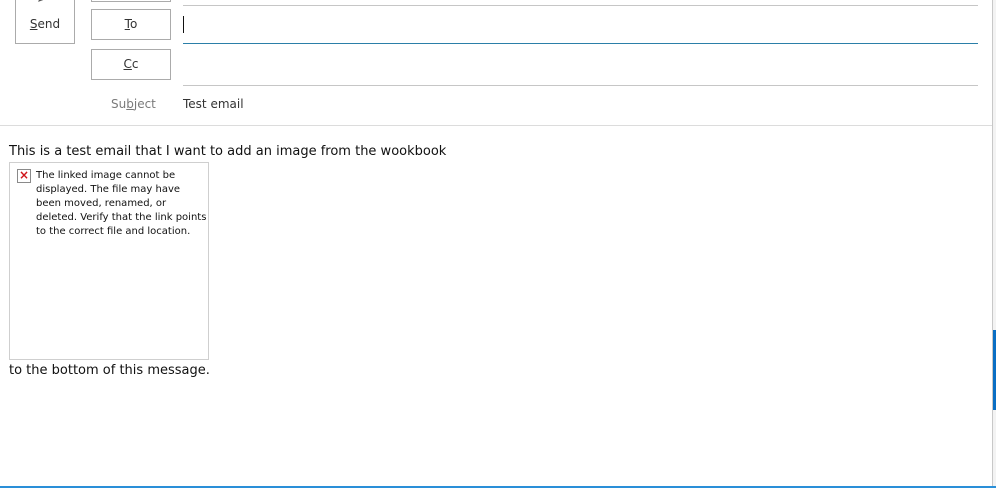 This screenshot has height=488, width=996. I want to click on window-right-edge, so click(994, 244).